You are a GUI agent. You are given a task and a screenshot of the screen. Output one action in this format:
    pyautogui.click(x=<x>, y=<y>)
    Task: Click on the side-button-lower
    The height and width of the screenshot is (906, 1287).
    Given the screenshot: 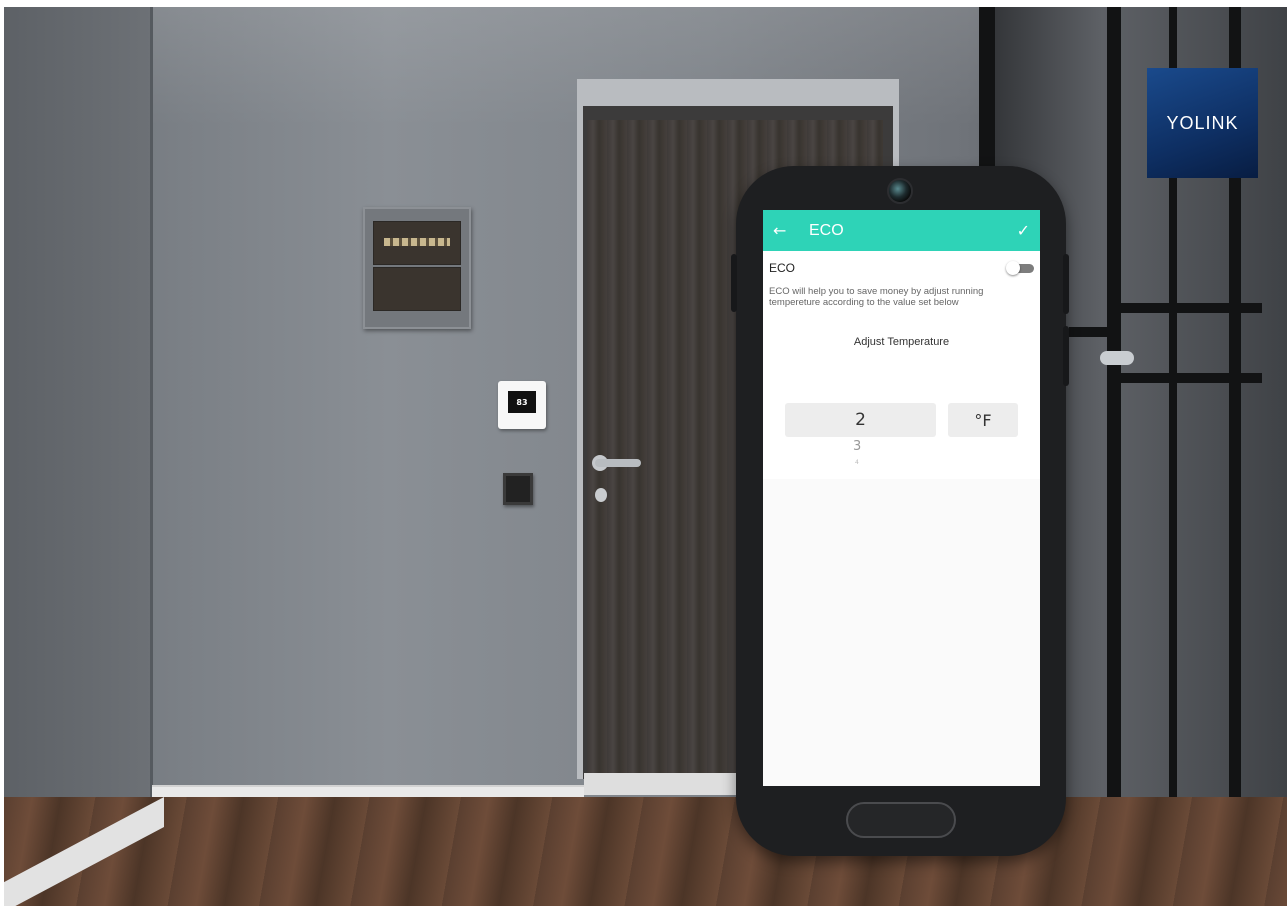 What is the action you would take?
    pyautogui.click(x=1066, y=356)
    